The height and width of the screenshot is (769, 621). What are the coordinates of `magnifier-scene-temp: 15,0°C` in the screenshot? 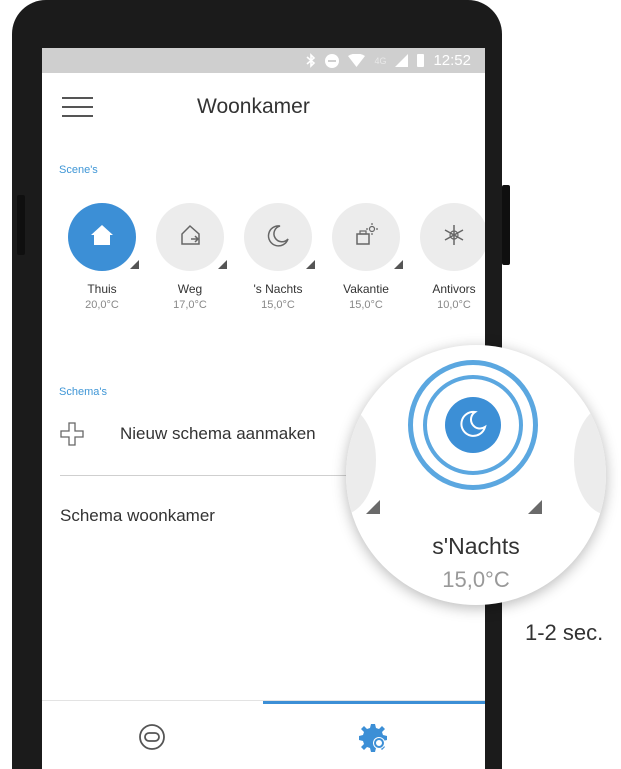 It's located at (476, 579).